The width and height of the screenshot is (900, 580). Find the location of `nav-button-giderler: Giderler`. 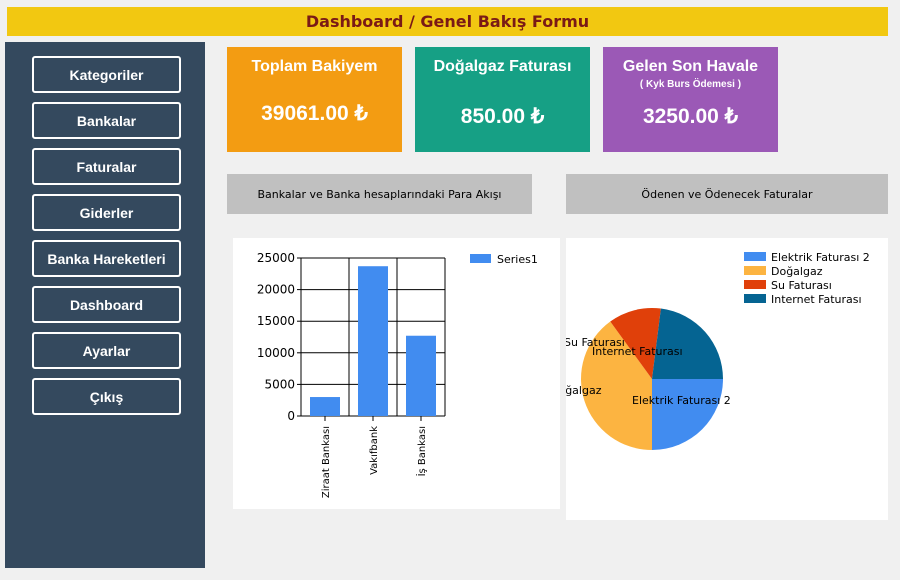

nav-button-giderler: Giderler is located at coordinates (106, 212).